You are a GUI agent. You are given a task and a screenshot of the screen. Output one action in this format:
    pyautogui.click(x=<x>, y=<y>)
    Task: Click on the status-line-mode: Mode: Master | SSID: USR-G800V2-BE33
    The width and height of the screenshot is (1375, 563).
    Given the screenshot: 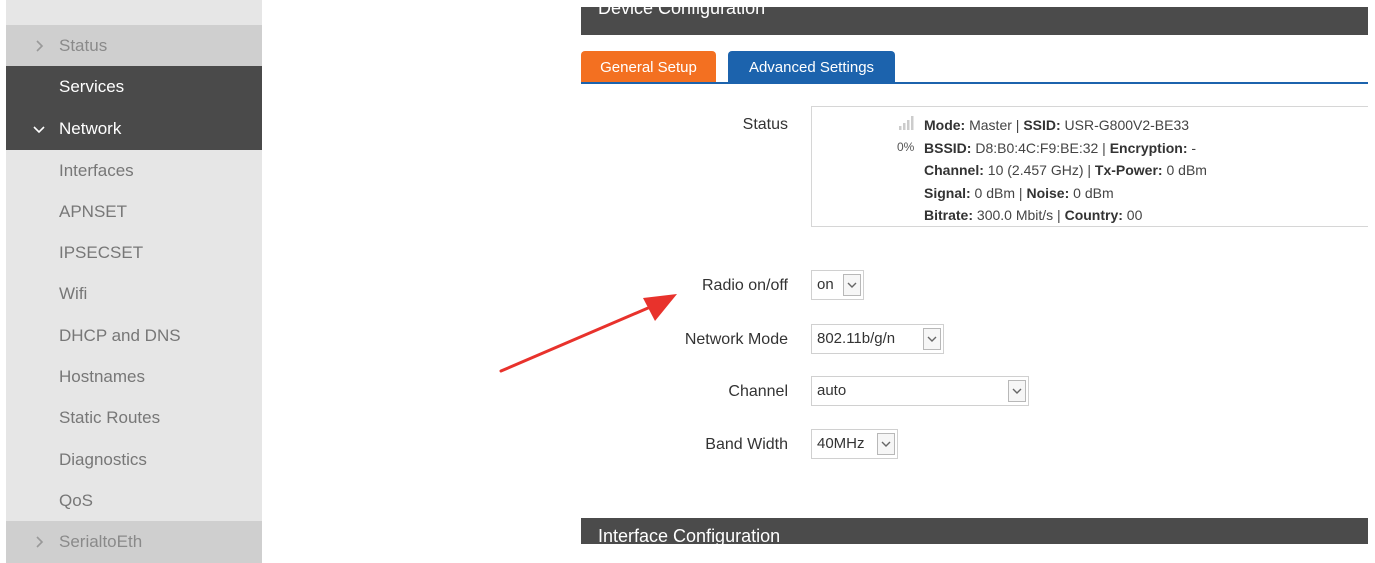 What is the action you would take?
    pyautogui.click(x=1057, y=125)
    